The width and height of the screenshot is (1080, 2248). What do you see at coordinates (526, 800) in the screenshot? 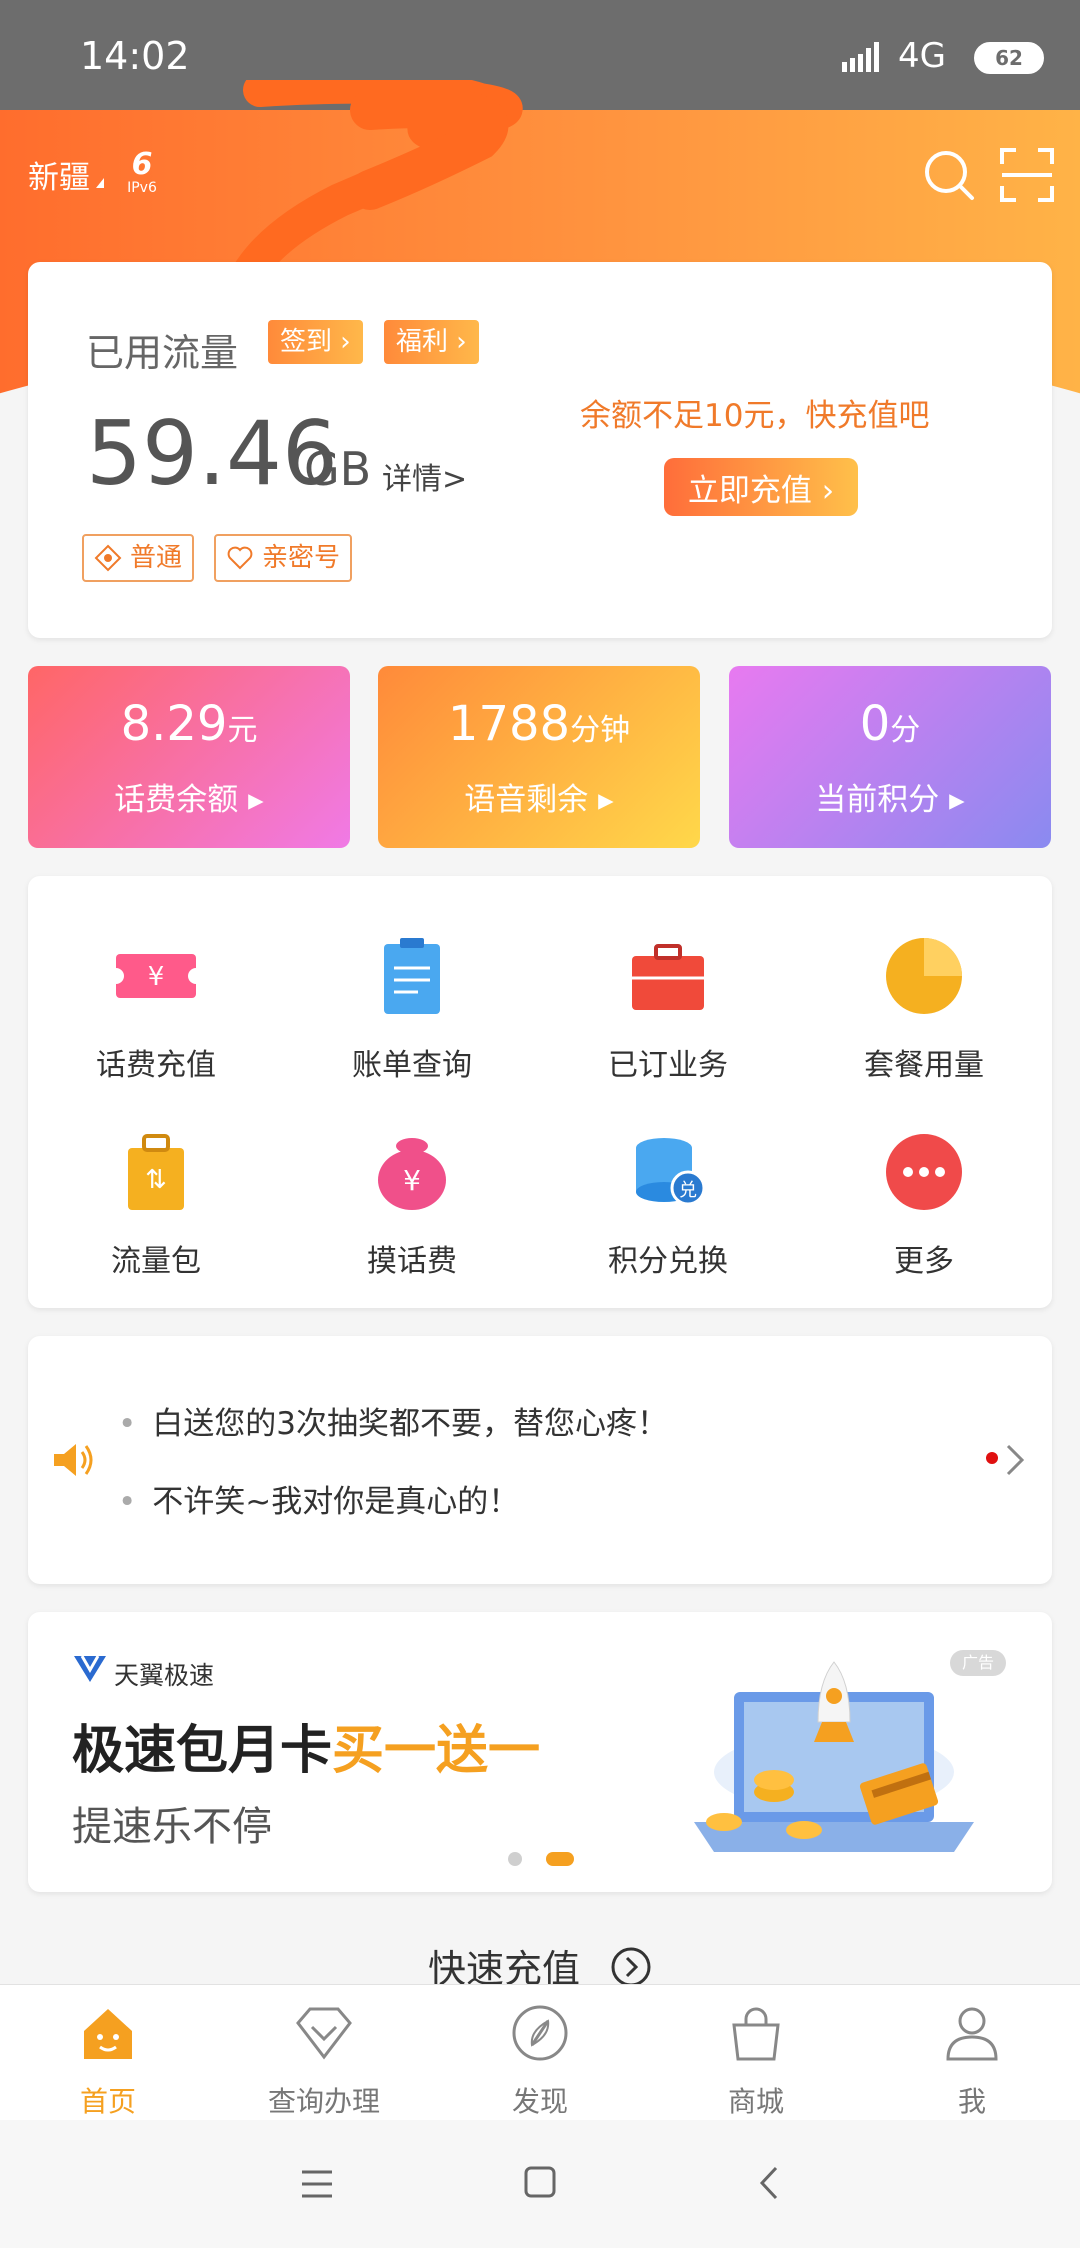
I see `voice-label: 语音剩余` at bounding box center [526, 800].